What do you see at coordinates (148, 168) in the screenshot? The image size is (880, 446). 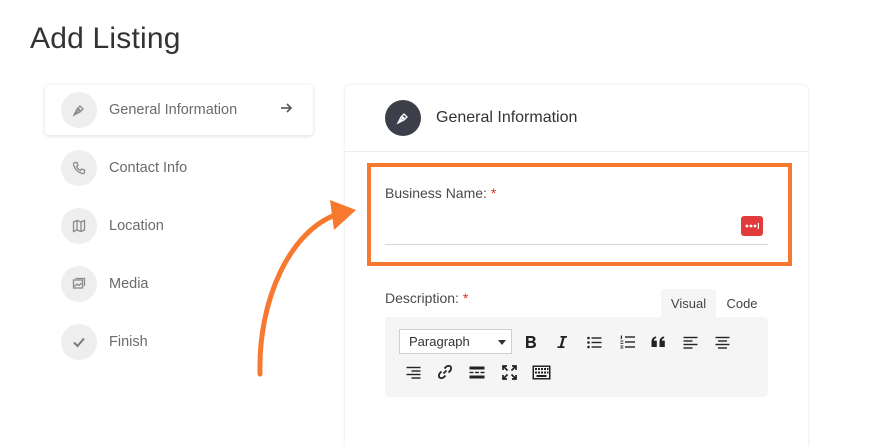 I see `step-label: Contact Info` at bounding box center [148, 168].